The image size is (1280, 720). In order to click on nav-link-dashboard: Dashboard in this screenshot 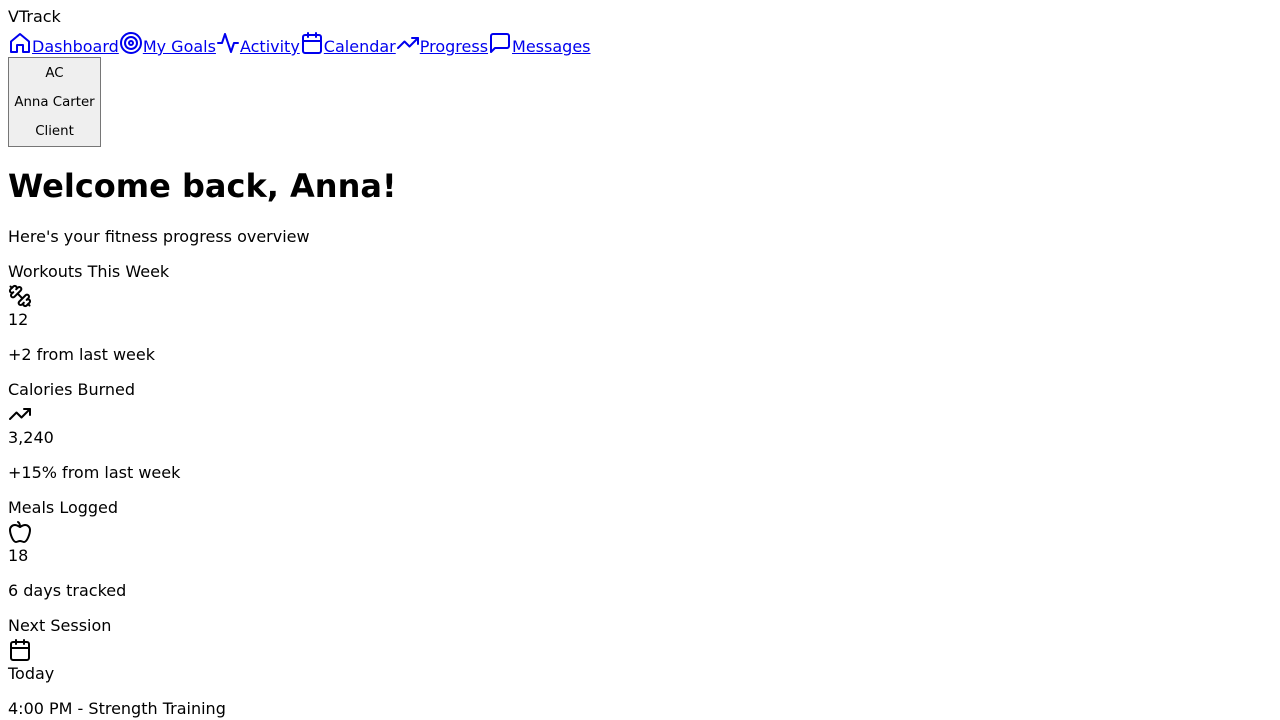, I will do `click(63, 43)`.